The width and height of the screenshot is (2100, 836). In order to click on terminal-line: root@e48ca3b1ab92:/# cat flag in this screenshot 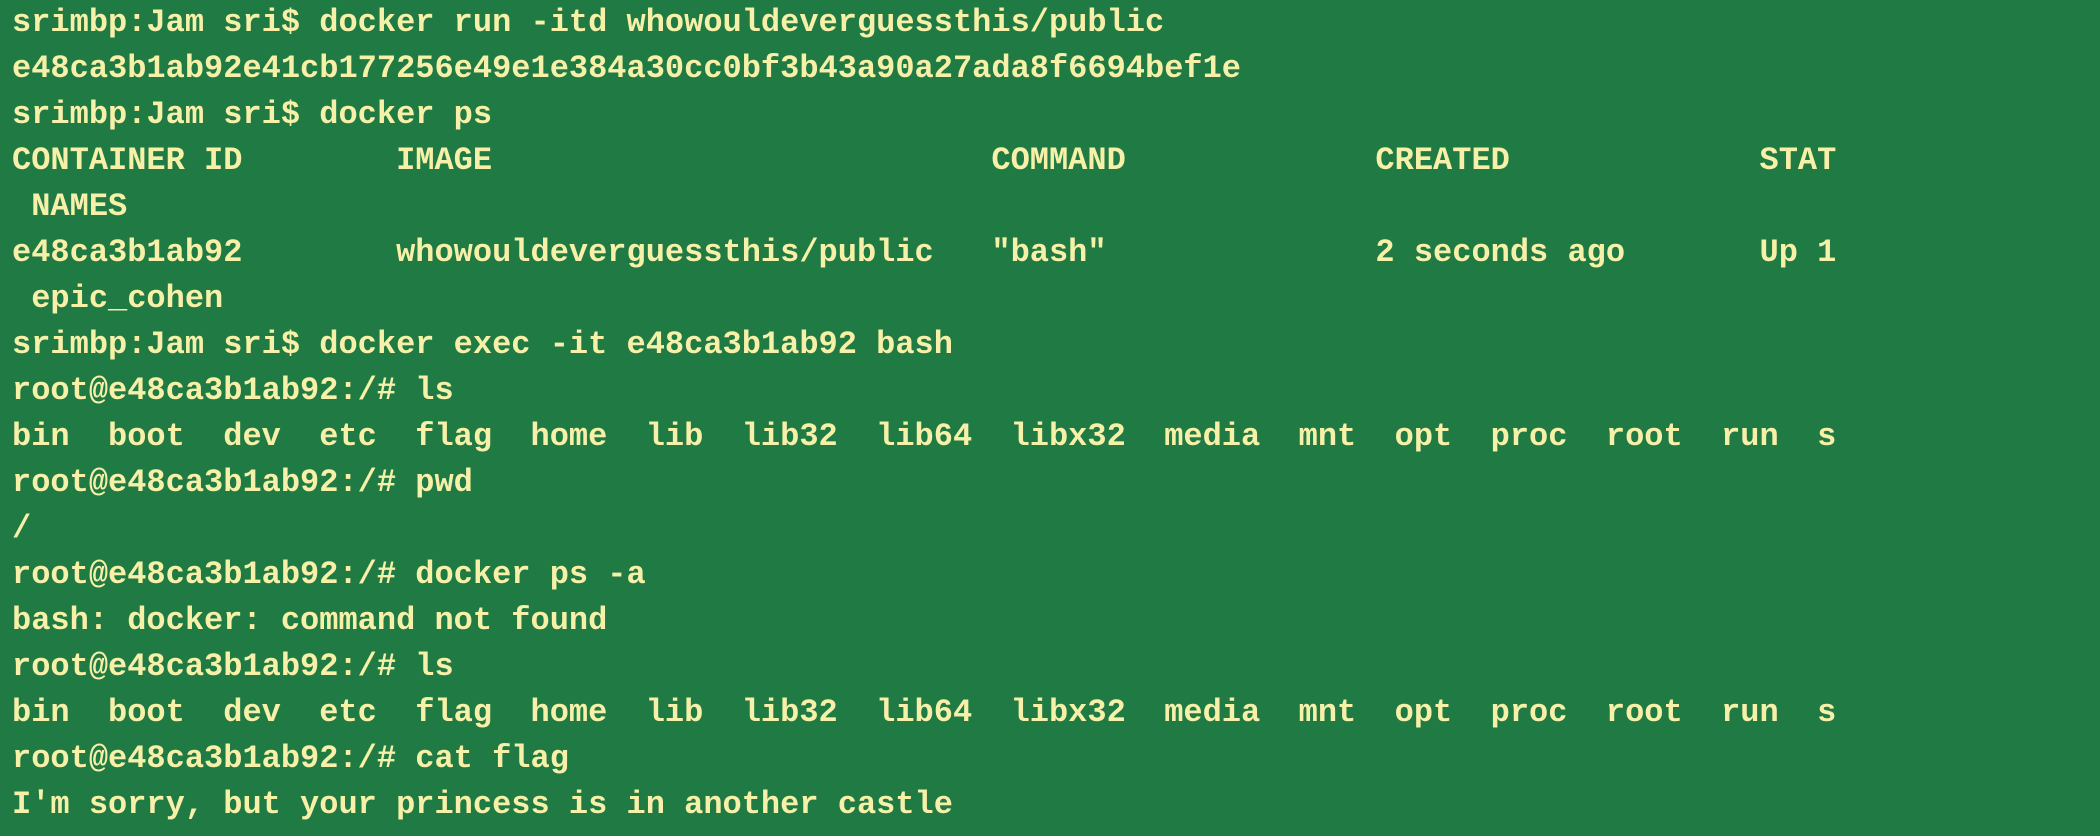, I will do `click(1056, 759)`.